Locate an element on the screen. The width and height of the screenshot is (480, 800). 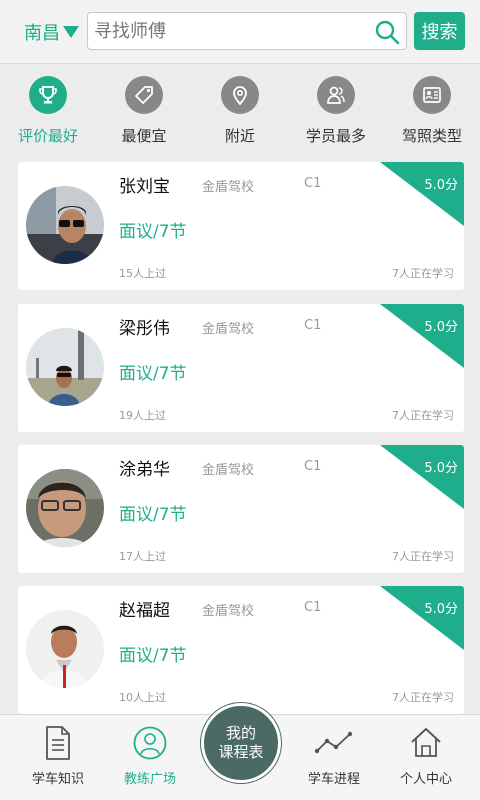
filter-label: 学员最多 is located at coordinates (335, 136).